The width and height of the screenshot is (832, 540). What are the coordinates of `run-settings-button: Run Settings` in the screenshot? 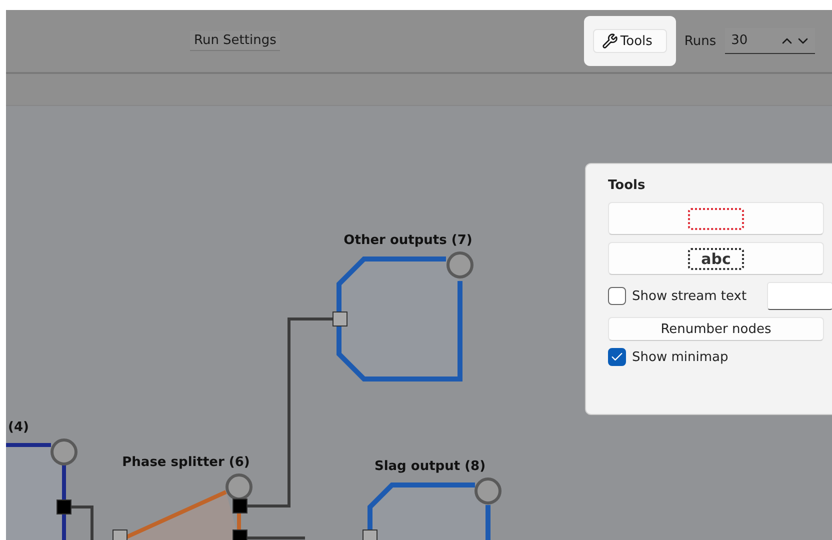 It's located at (235, 41).